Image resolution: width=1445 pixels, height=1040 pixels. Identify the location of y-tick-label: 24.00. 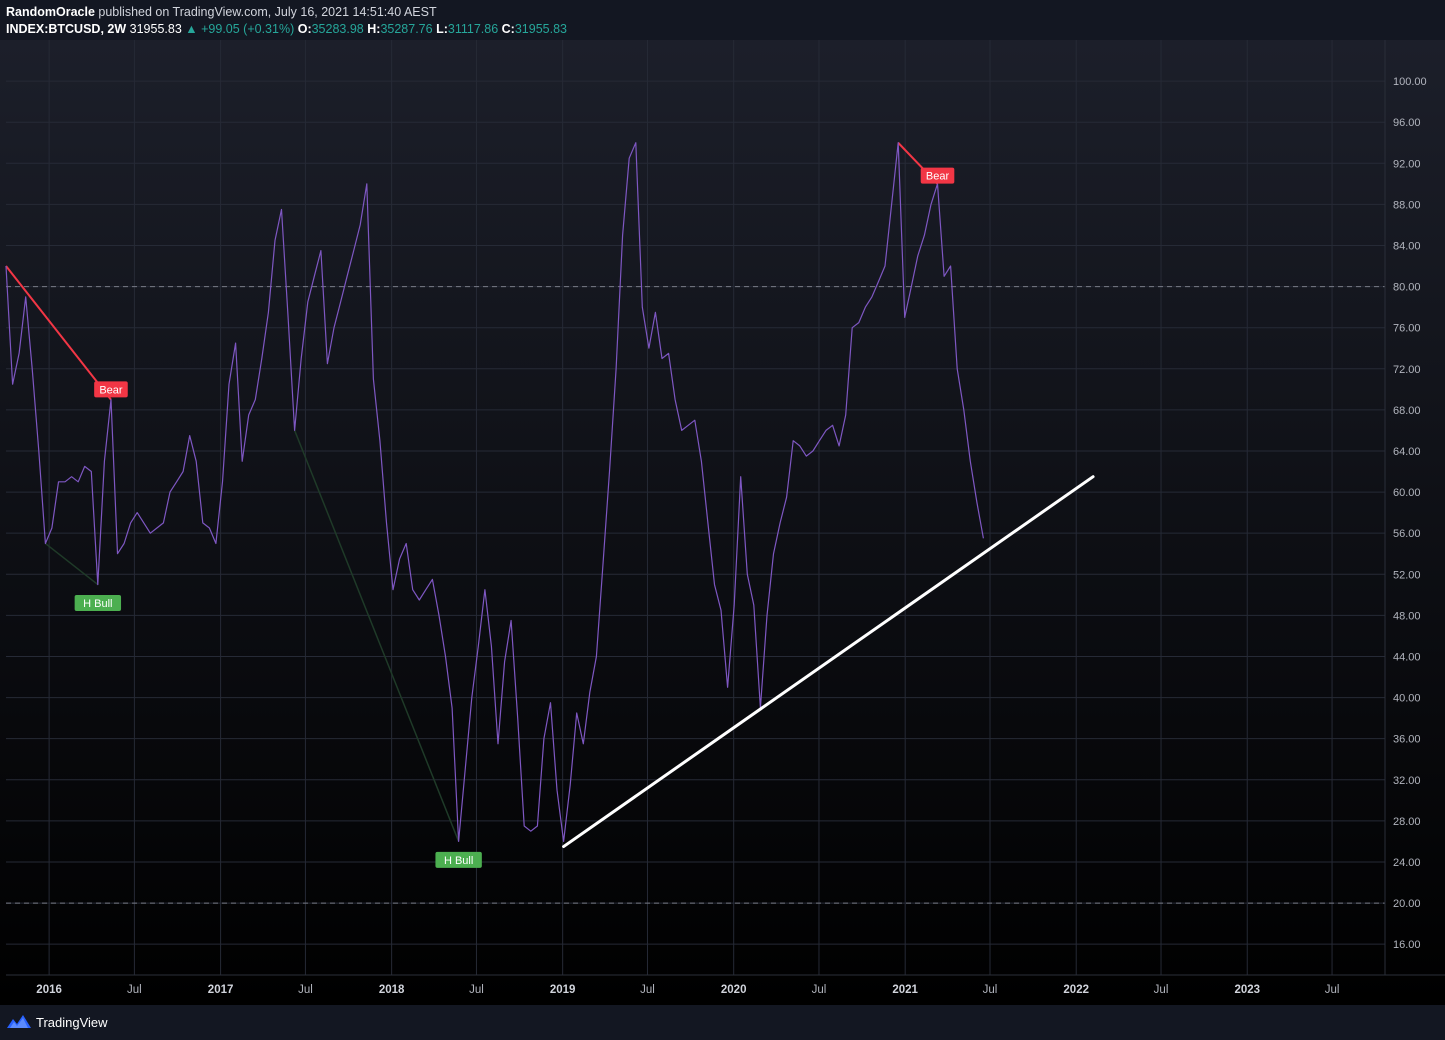
(1407, 863).